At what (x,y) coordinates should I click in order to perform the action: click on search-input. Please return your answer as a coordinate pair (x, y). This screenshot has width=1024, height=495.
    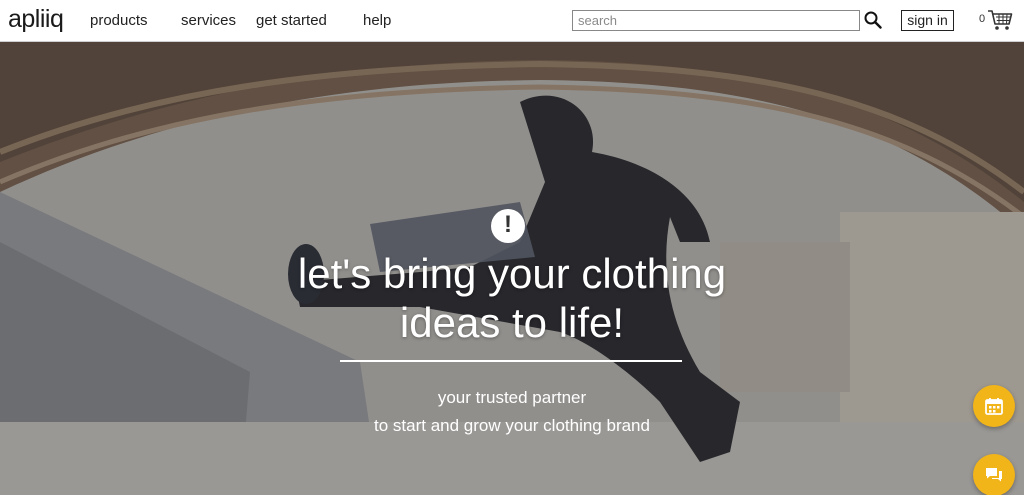
    Looking at the image, I should click on (716, 20).